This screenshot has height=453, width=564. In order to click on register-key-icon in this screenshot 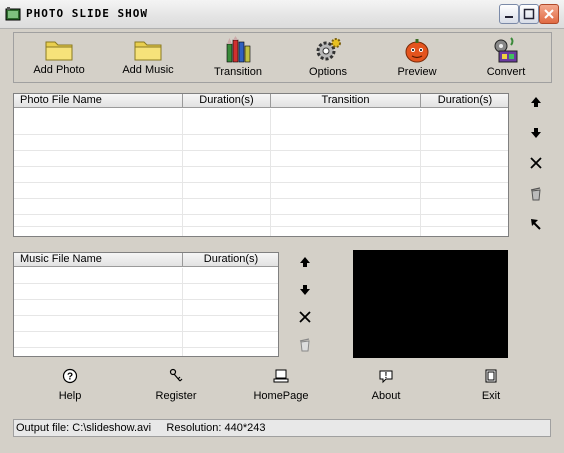, I will do `click(176, 375)`.